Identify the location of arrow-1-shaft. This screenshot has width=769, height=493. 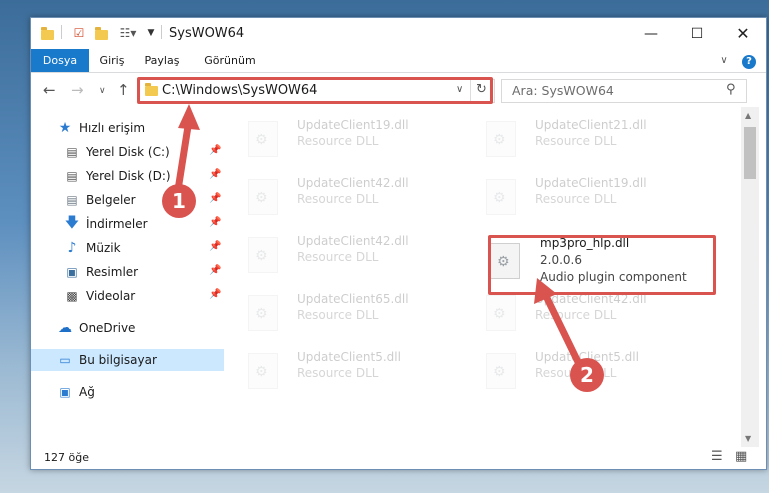
(183, 155).